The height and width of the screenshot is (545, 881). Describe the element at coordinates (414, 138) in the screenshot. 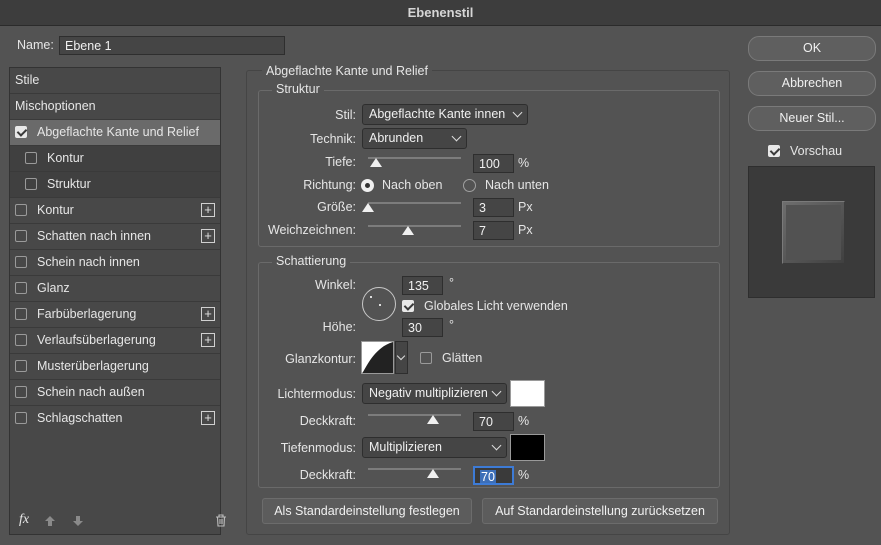

I see `technique-select: Abrunden` at that location.